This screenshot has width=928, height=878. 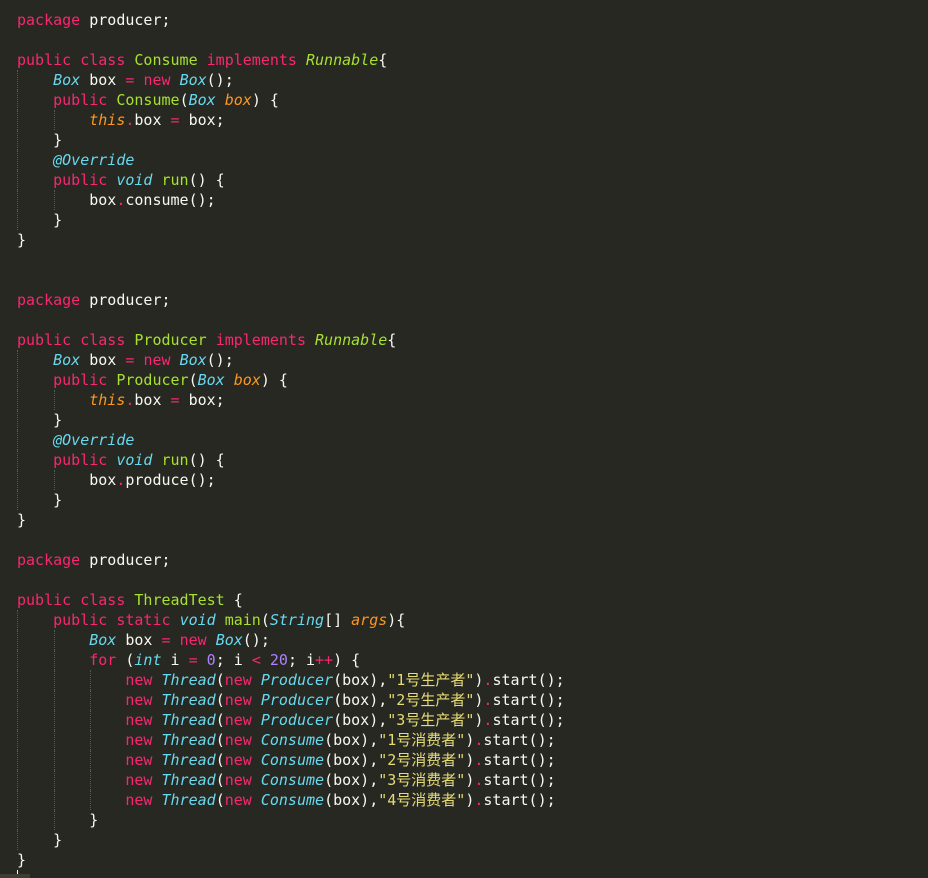 What do you see at coordinates (282, 660) in the screenshot?
I see `code-line: for (int i = 0; i < 20; i++) {` at bounding box center [282, 660].